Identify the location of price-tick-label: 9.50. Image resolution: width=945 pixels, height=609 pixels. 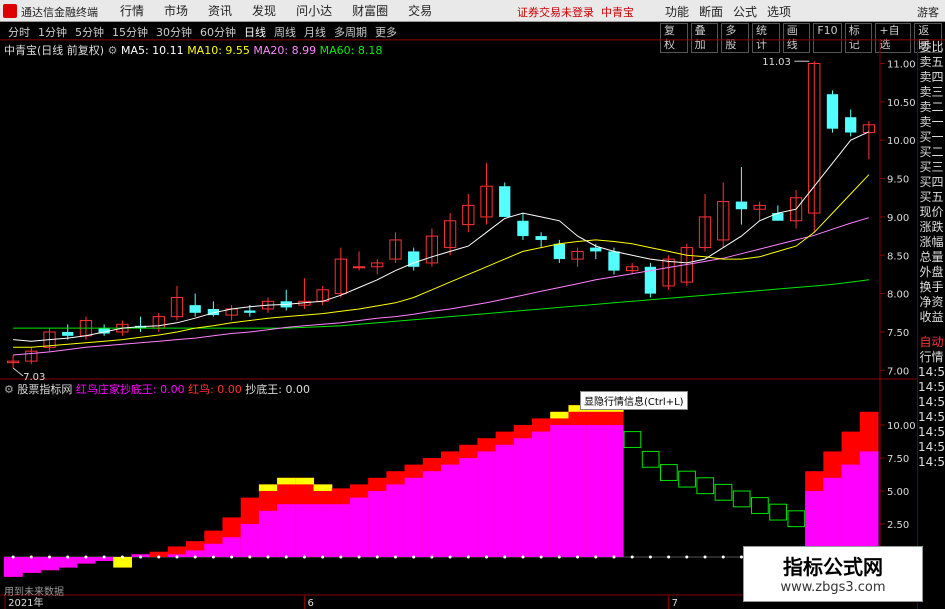
(898, 180).